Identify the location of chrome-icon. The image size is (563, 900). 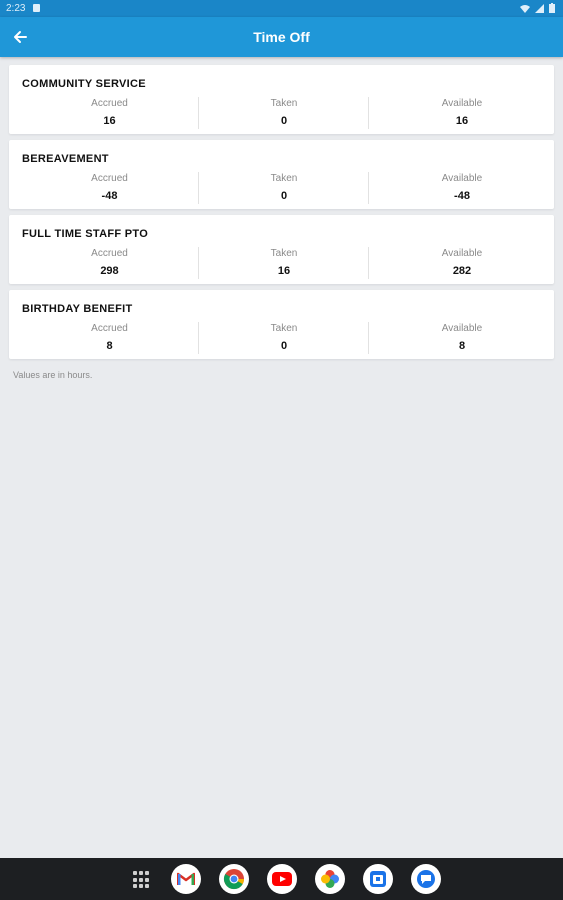
(234, 879).